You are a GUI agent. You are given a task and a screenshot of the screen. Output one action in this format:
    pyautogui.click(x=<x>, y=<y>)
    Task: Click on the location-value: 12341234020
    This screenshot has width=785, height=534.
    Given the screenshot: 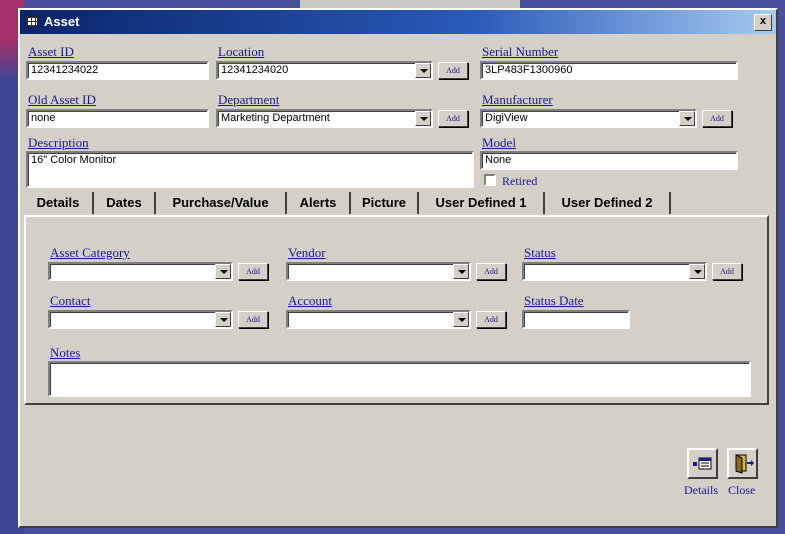 What is the action you would take?
    pyautogui.click(x=255, y=70)
    